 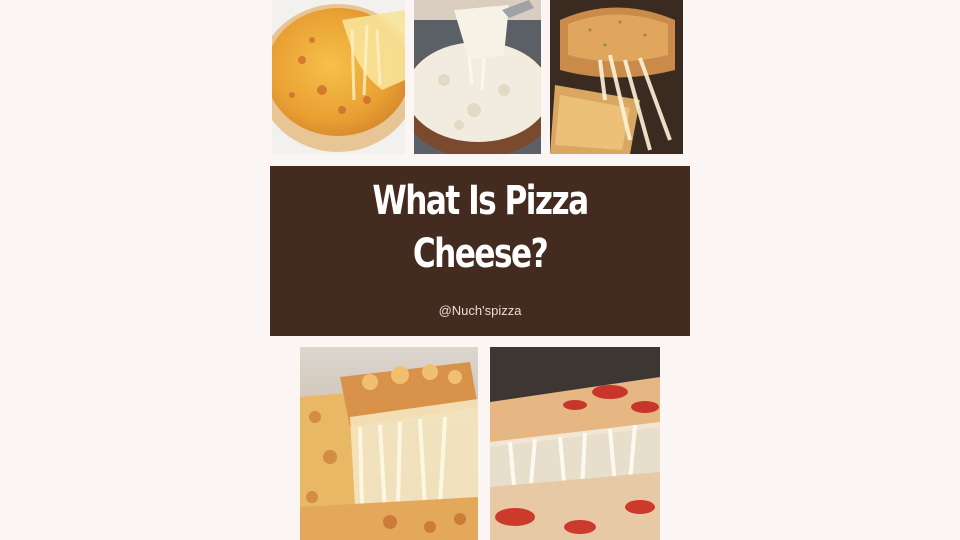 I want to click on pepperoni-cheese-pull-photo, so click(x=575, y=443).